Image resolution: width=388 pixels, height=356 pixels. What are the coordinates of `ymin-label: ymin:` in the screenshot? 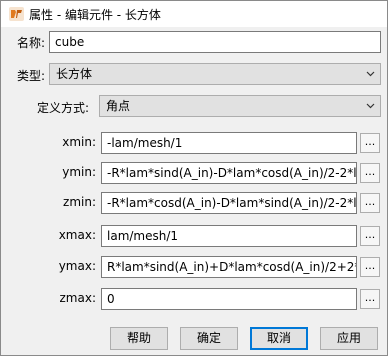 It's located at (79, 172).